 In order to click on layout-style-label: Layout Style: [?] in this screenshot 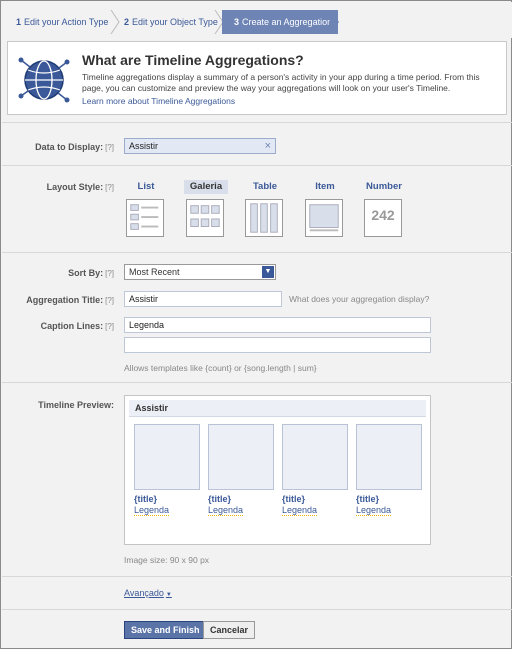, I will do `click(57, 187)`.